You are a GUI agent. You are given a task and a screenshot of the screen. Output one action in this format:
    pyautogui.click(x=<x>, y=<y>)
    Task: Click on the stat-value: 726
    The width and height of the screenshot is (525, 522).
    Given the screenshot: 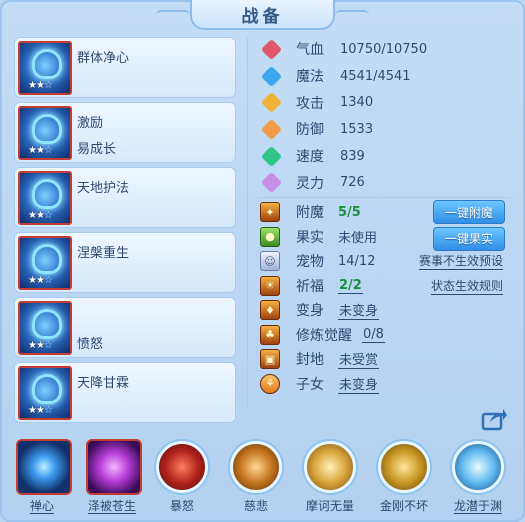 What is the action you would take?
    pyautogui.click(x=352, y=183)
    